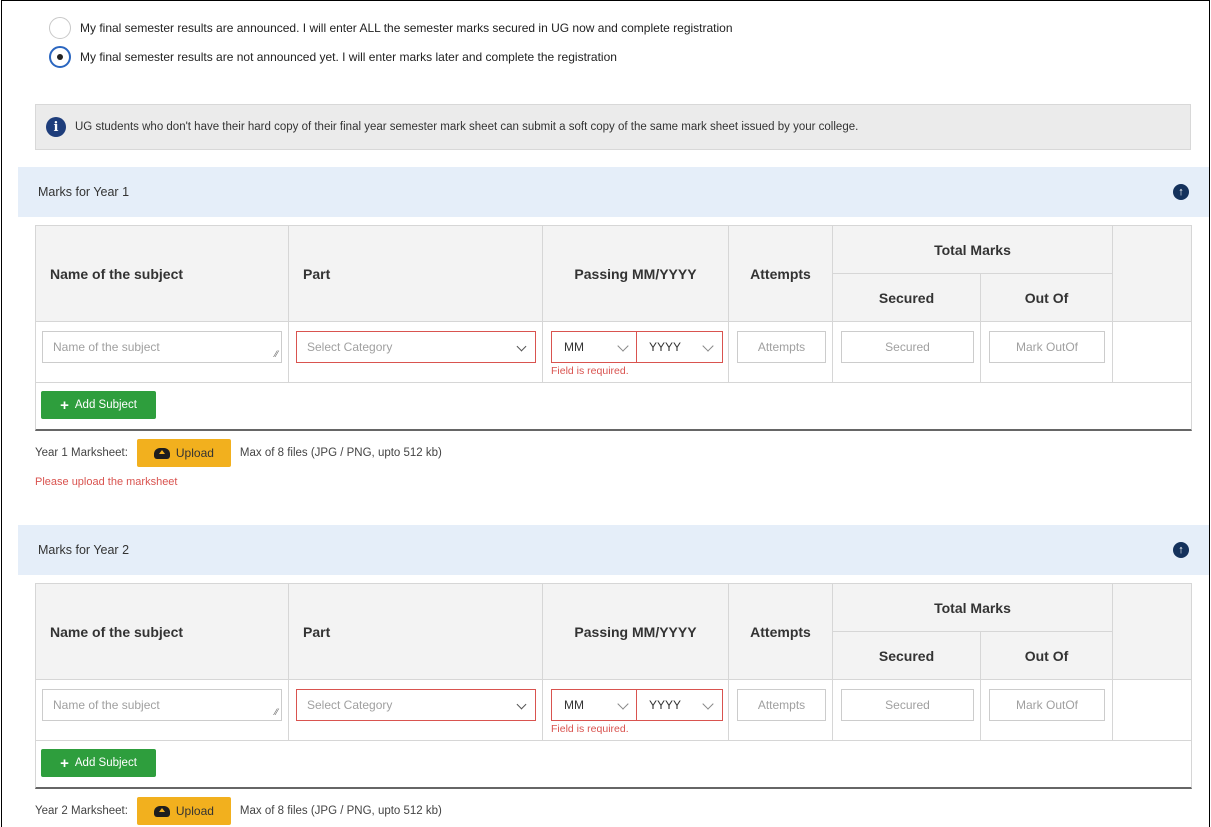 This screenshot has height=827, width=1211. Describe the element at coordinates (613, 550) in the screenshot. I see `year-2-header: Marks for Year 2 ↑` at that location.